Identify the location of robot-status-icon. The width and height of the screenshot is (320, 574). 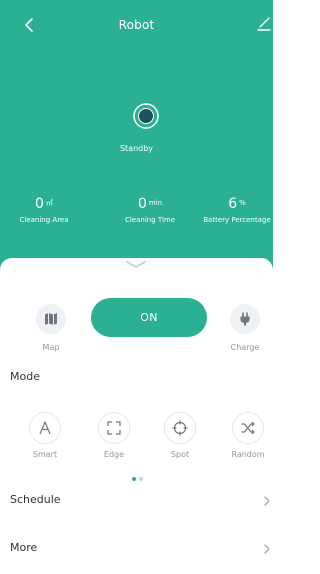
(146, 116).